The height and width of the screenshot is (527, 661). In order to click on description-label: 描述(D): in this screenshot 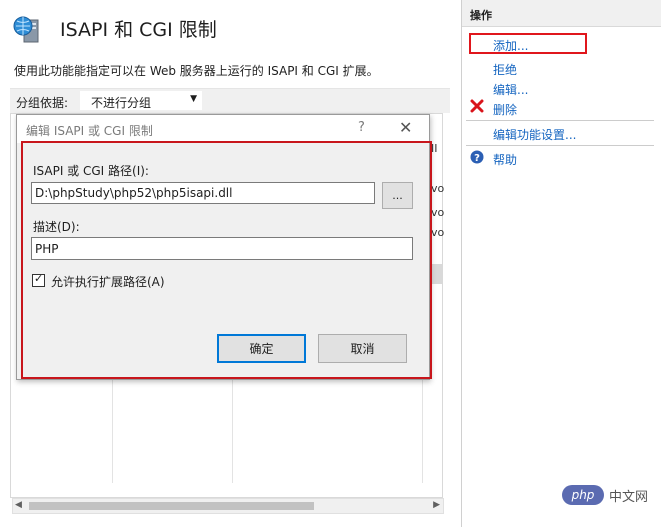, I will do `click(56, 227)`.